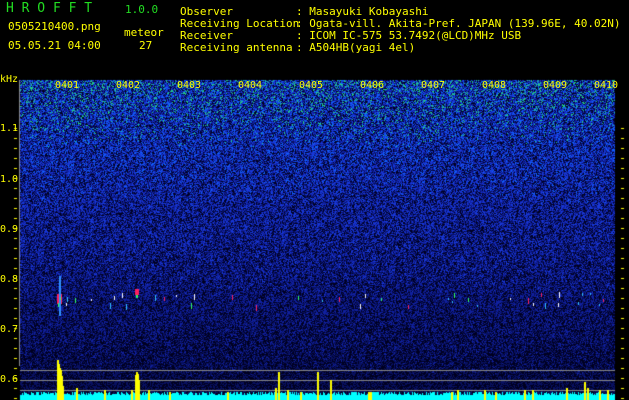 This screenshot has width=629, height=400. Describe the element at coordinates (54, 26) in the screenshot. I see `file-name: 0505210400.png` at that location.